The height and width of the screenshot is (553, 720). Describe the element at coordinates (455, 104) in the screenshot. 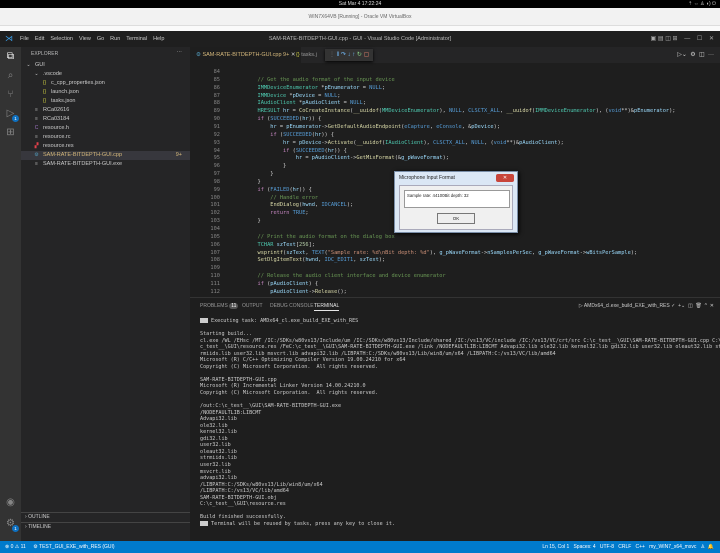

I see `code-line: 88 IAudioClient *pAudioClient = NULL;` at that location.